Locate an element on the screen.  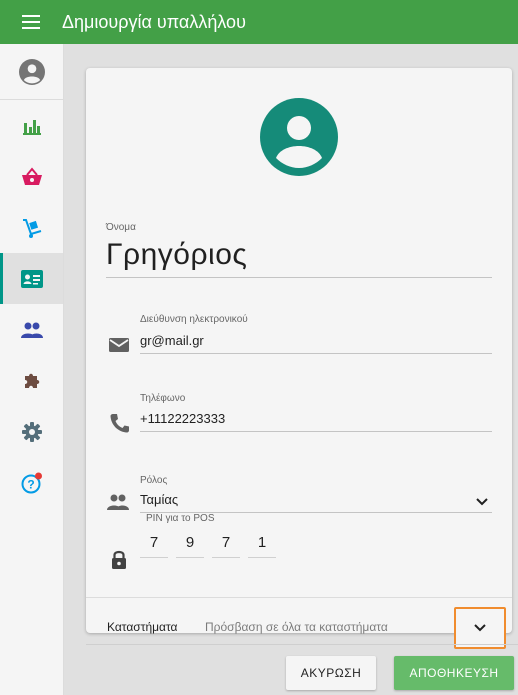
employee-avatar-icon is located at coordinates (299, 137).